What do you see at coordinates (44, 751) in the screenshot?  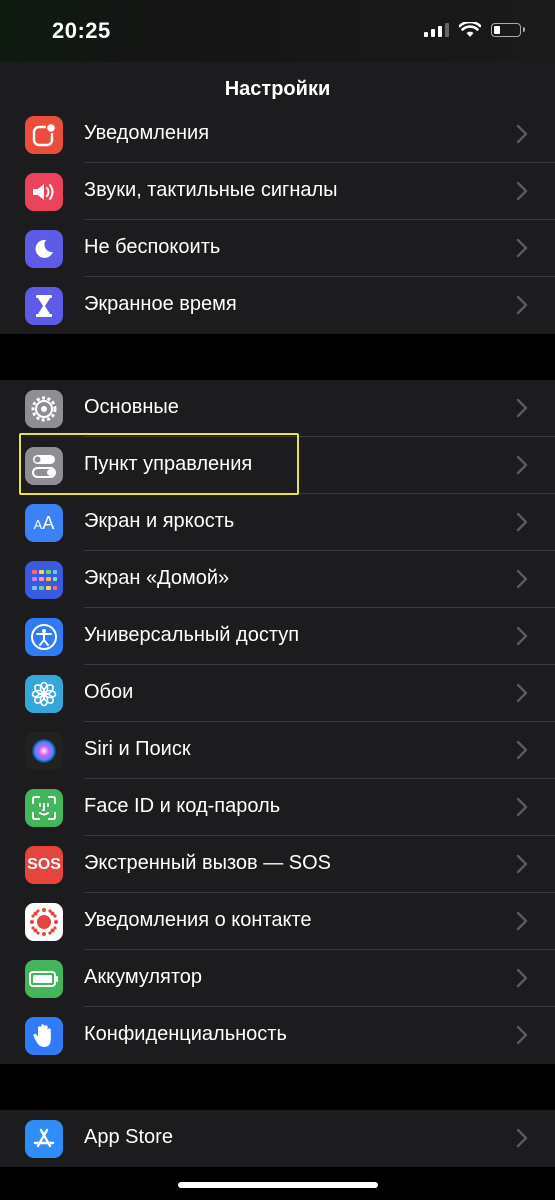 I see `siri-icon` at bounding box center [44, 751].